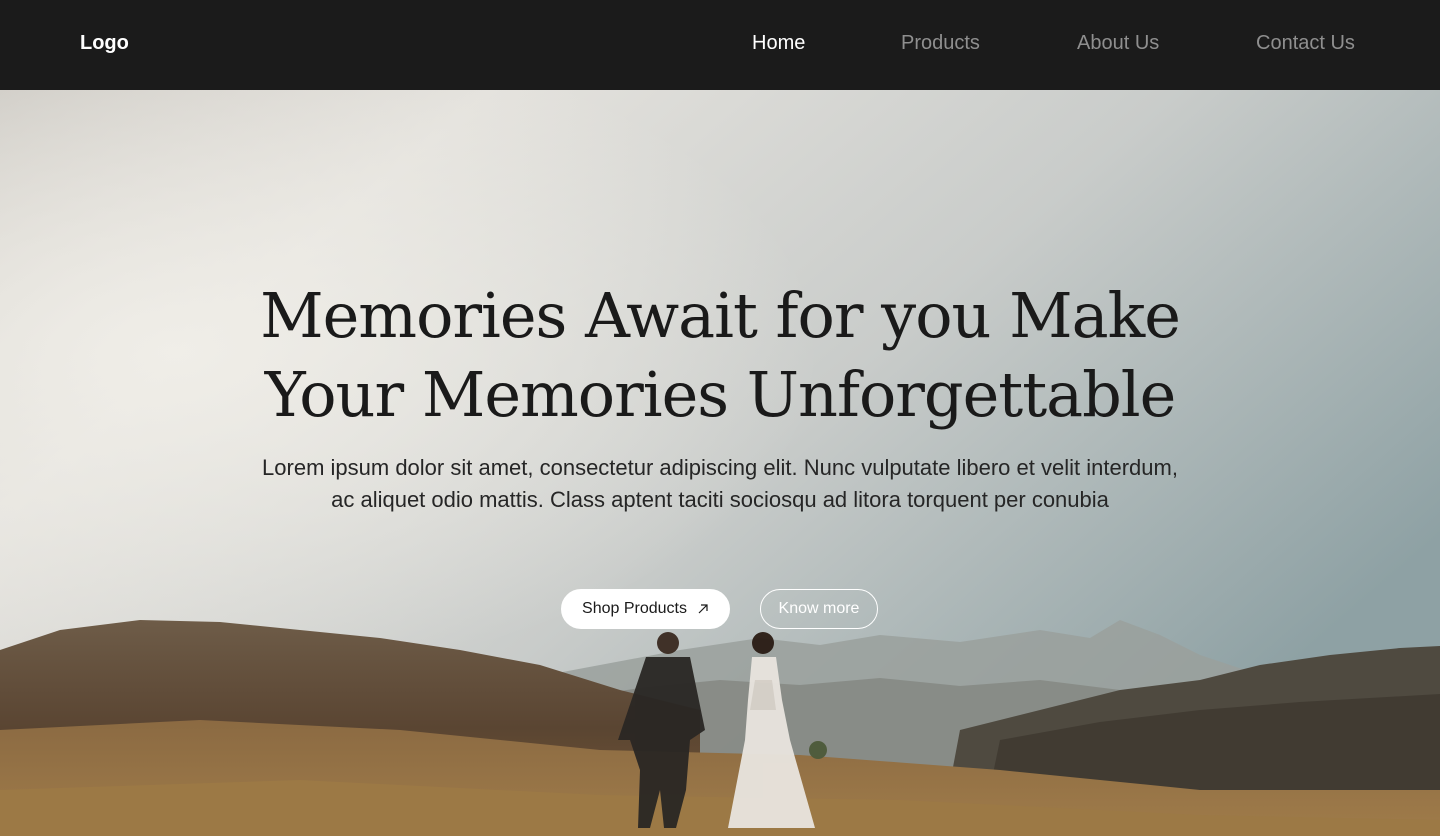  Describe the element at coordinates (634, 608) in the screenshot. I see `shop-products-label: Shop Products` at that location.